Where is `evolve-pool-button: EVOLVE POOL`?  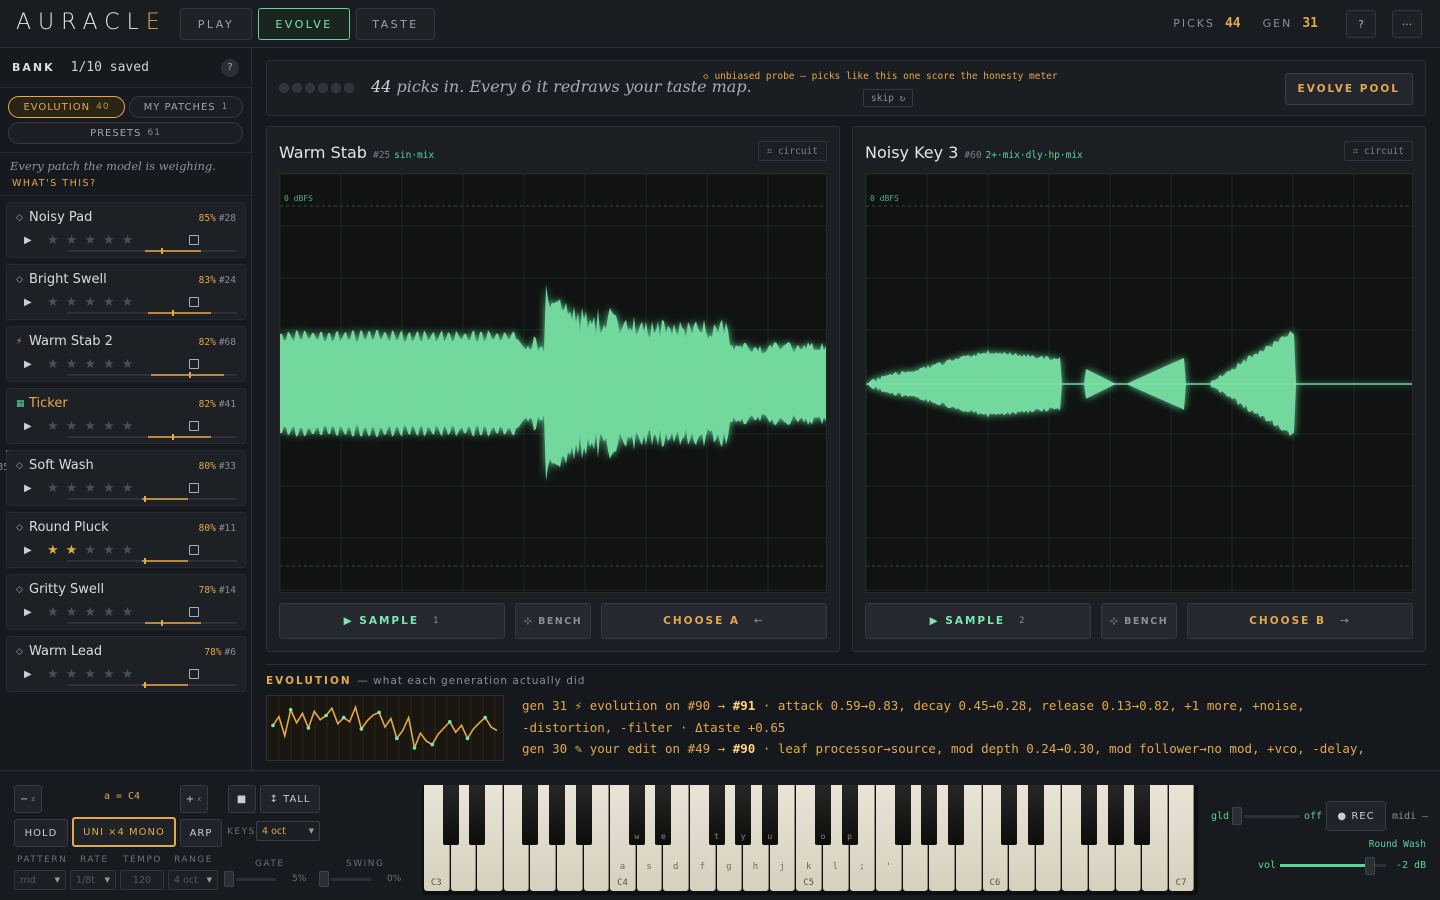 evolve-pool-button: EVOLVE POOL is located at coordinates (1348, 89).